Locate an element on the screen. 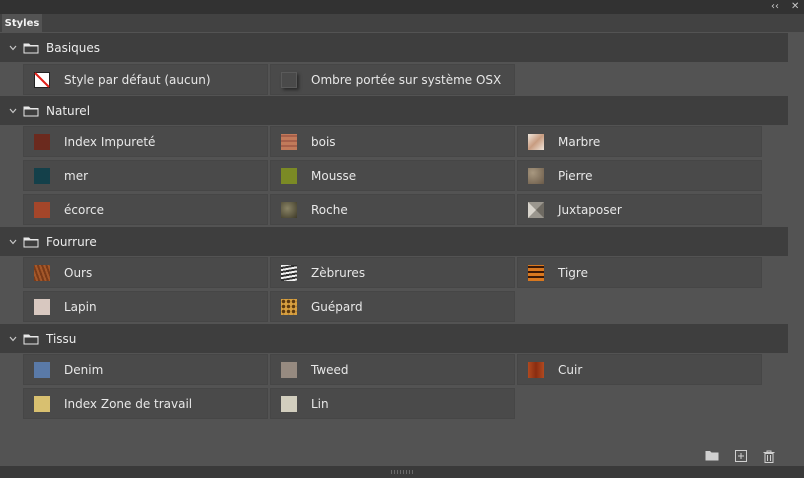 The width and height of the screenshot is (804, 478). style-item: Guépard is located at coordinates (392, 306).